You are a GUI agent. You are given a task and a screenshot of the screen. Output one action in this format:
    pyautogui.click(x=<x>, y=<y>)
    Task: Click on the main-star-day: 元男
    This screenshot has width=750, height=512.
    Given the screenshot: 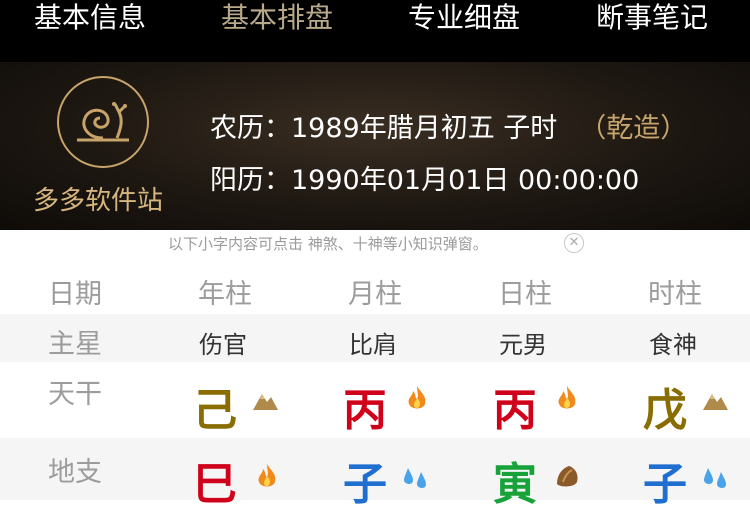 What is the action you would take?
    pyautogui.click(x=523, y=342)
    